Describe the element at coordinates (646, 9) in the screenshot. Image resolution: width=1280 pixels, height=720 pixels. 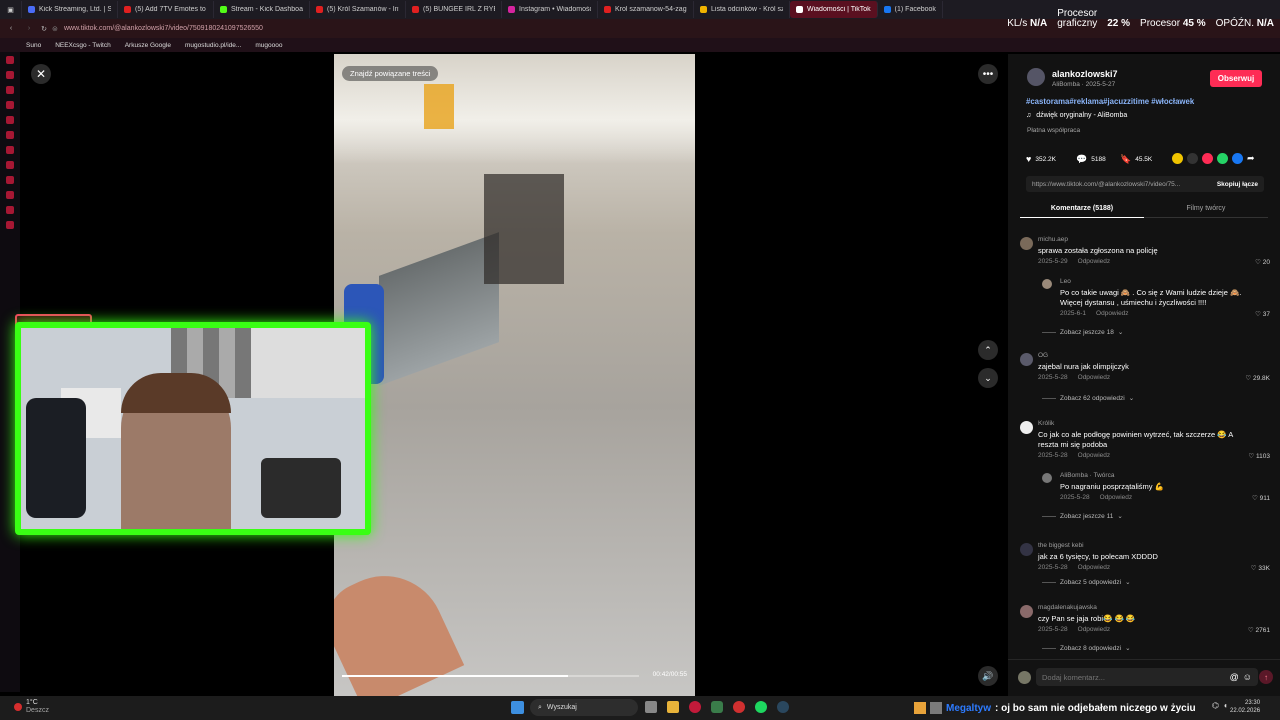
I see `browser-tab: Krol szamanow-54-zagub` at that location.